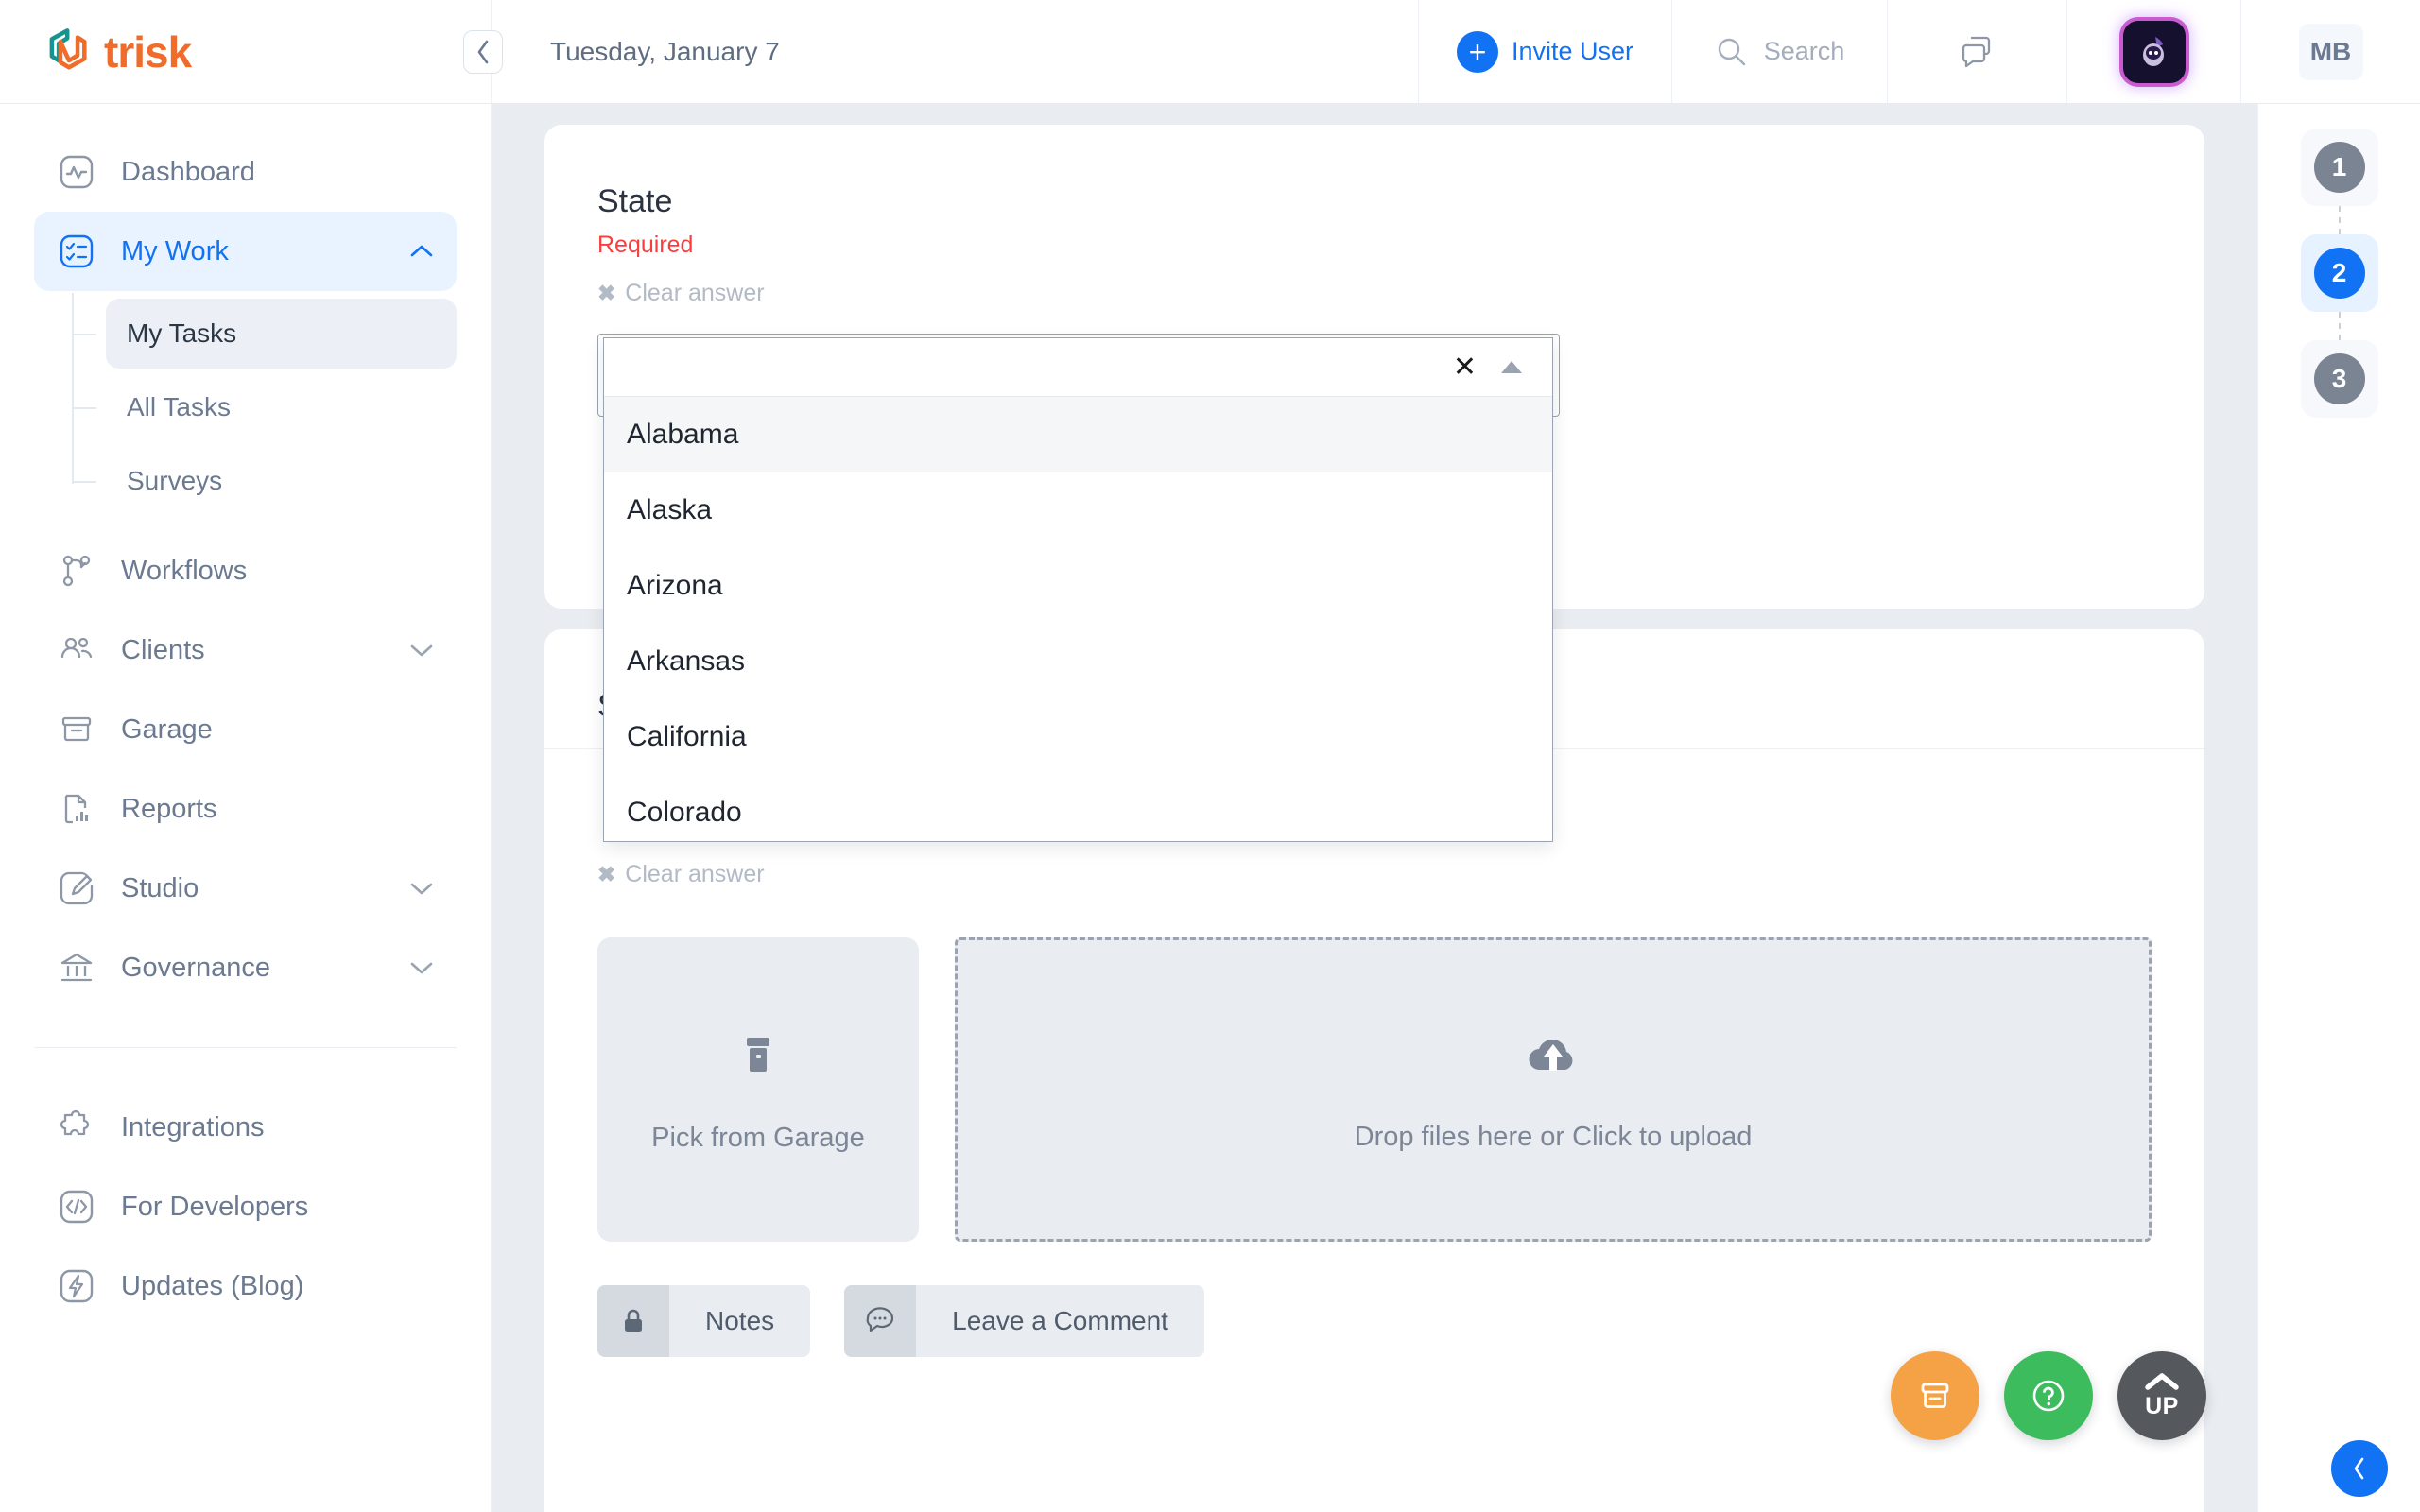 The width and height of the screenshot is (2420, 1512). Describe the element at coordinates (68, 48) in the screenshot. I see `trisk-hex-logo-icon` at that location.